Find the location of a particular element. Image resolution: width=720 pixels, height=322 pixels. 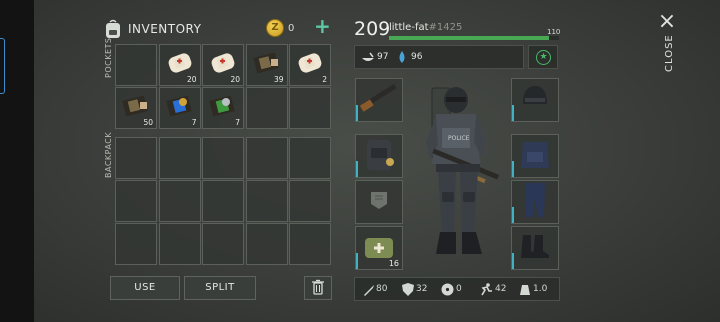

food-value: 97 is located at coordinates (383, 57).